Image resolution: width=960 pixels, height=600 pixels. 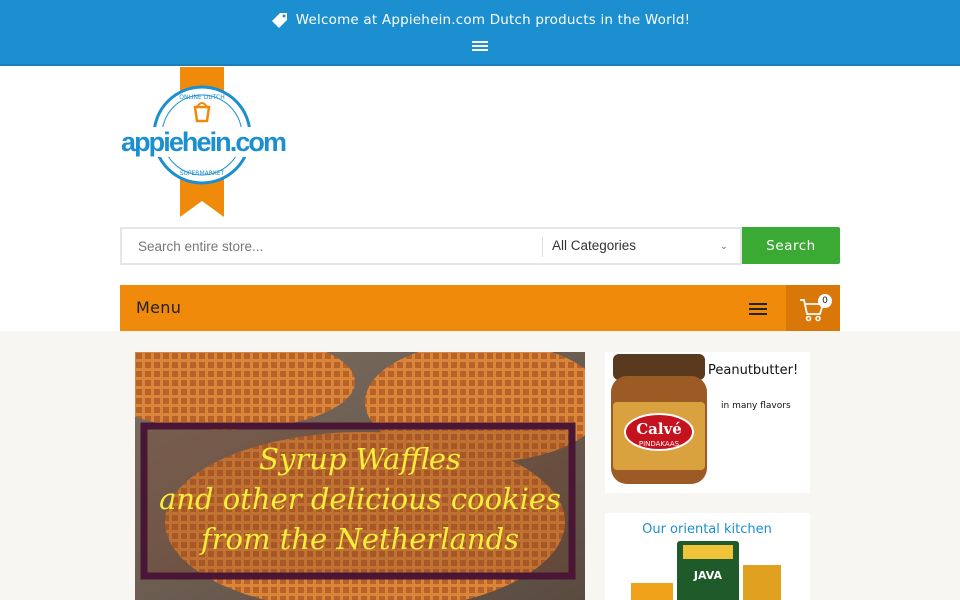 I want to click on search-divider, so click(x=542, y=247).